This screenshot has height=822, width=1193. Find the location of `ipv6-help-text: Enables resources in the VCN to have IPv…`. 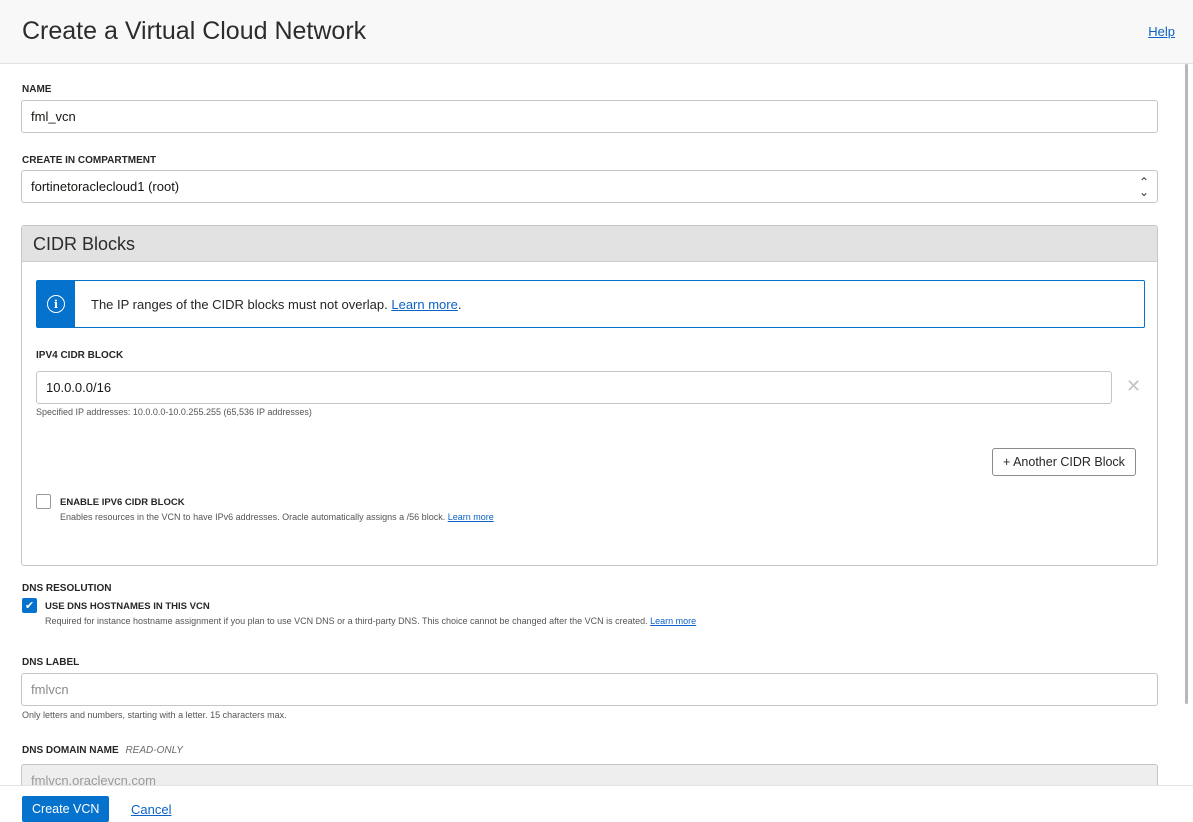

ipv6-help-text: Enables resources in the VCN to have IPv… is located at coordinates (277, 517).